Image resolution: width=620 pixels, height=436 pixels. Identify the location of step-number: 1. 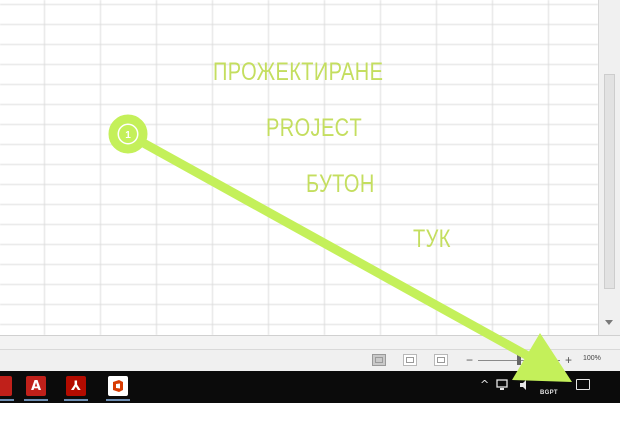
(128, 135).